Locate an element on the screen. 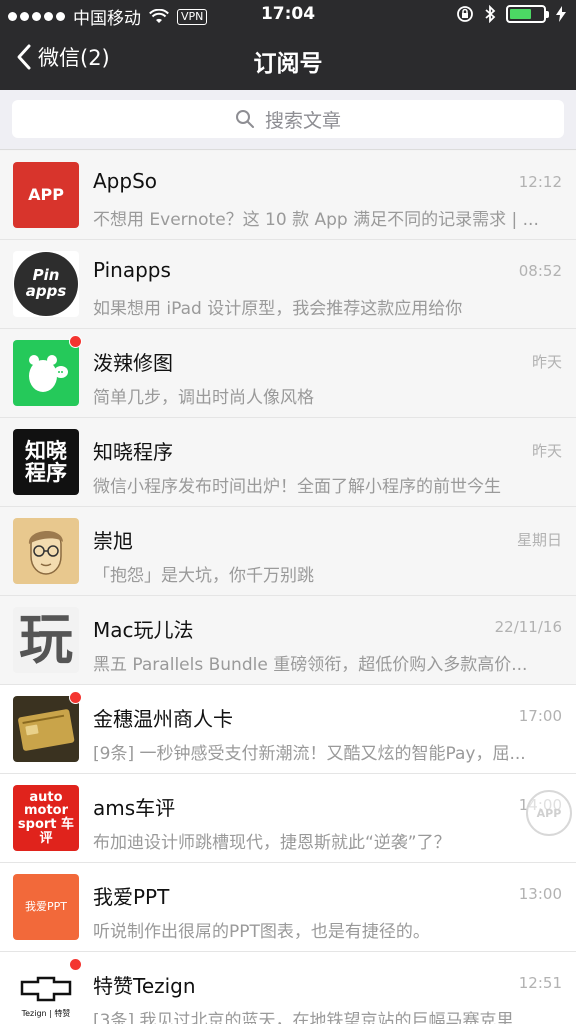 This screenshot has width=576, height=1024. avatar: 玩 is located at coordinates (46, 640).